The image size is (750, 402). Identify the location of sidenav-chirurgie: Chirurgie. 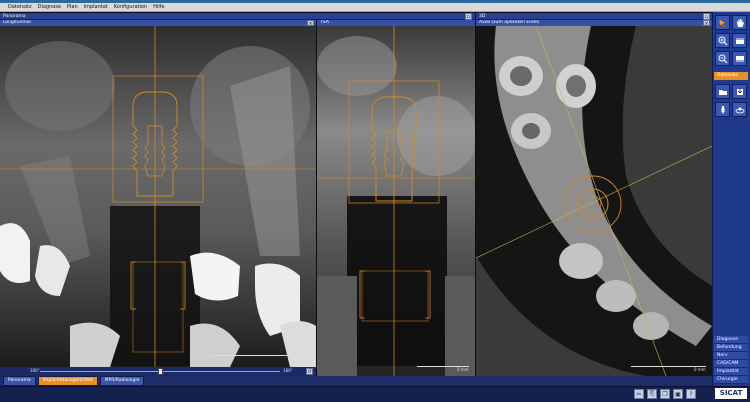
(731, 380).